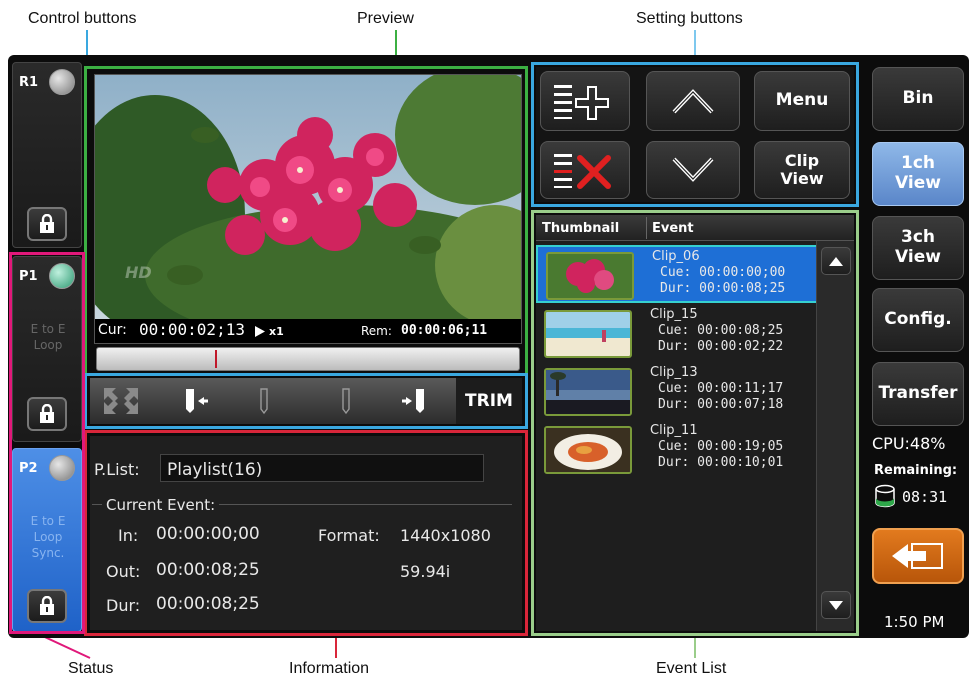 This screenshot has height=685, width=977. Describe the element at coordinates (802, 101) in the screenshot. I see `menu-button: Menu` at that location.